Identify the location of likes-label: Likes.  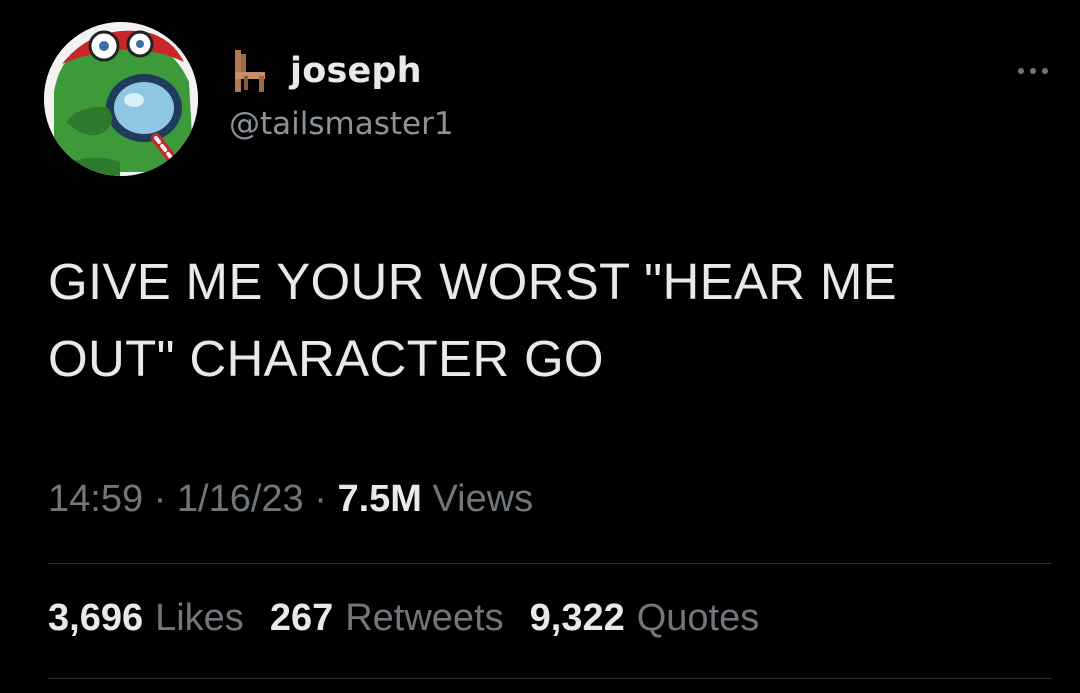
(199, 618).